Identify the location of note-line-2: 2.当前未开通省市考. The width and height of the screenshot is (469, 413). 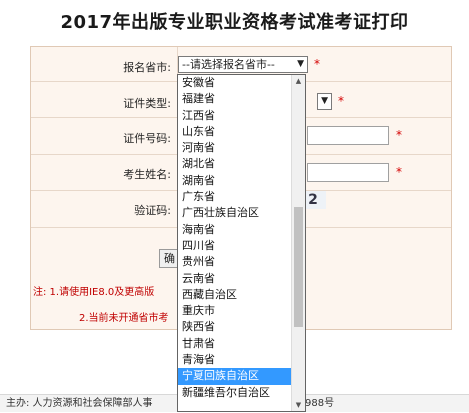
(124, 318).